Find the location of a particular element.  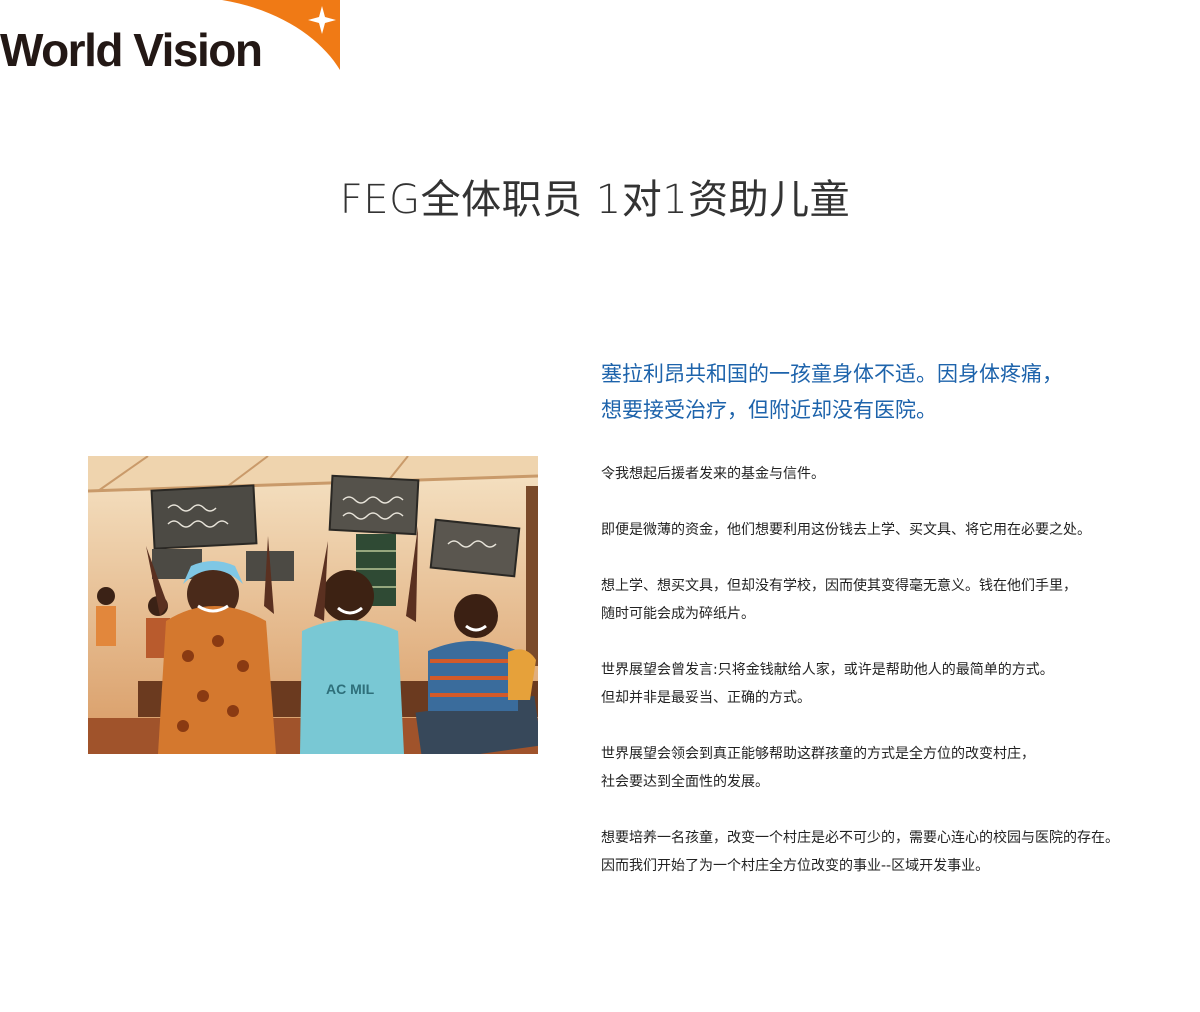

paragraph-line: 世界展望会领会到真正能够帮助这群孩童的方式是全方位的改变村庄， is located at coordinates (818, 754).